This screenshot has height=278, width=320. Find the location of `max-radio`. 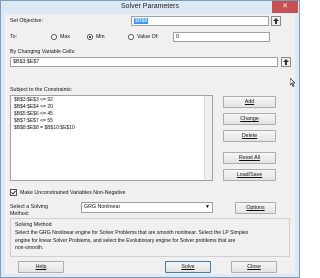

max-radio is located at coordinates (54, 37).